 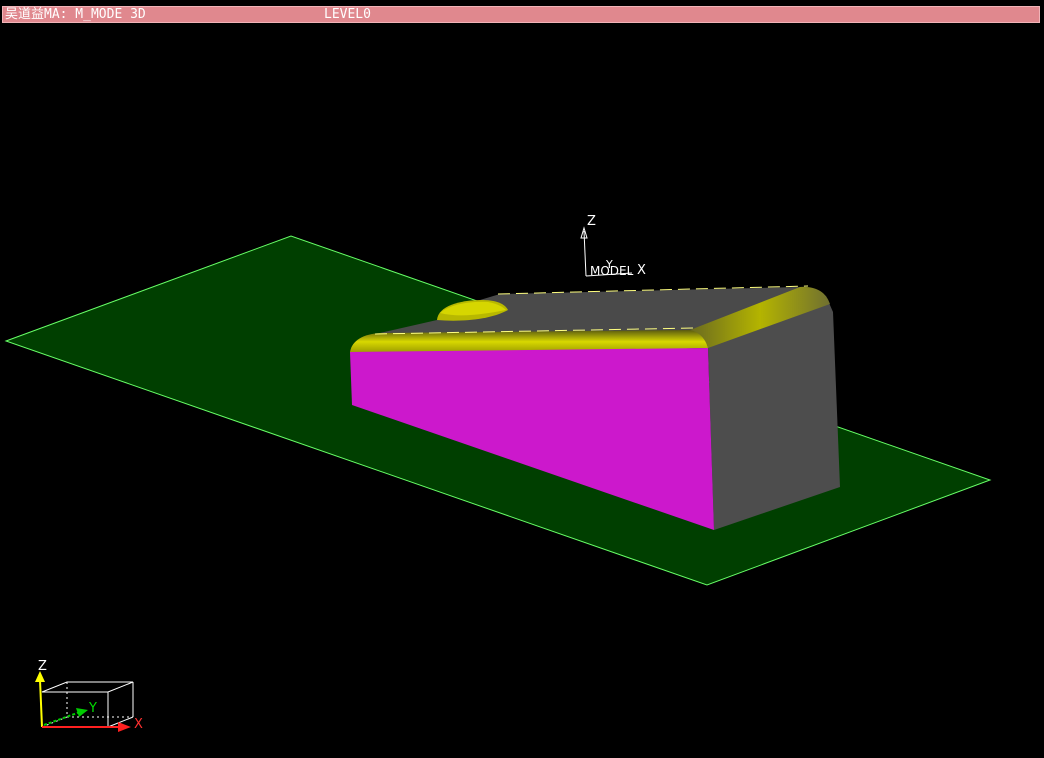 I want to click on window-title: 吴道益MA: M_MODE 3D, so click(x=75, y=14).